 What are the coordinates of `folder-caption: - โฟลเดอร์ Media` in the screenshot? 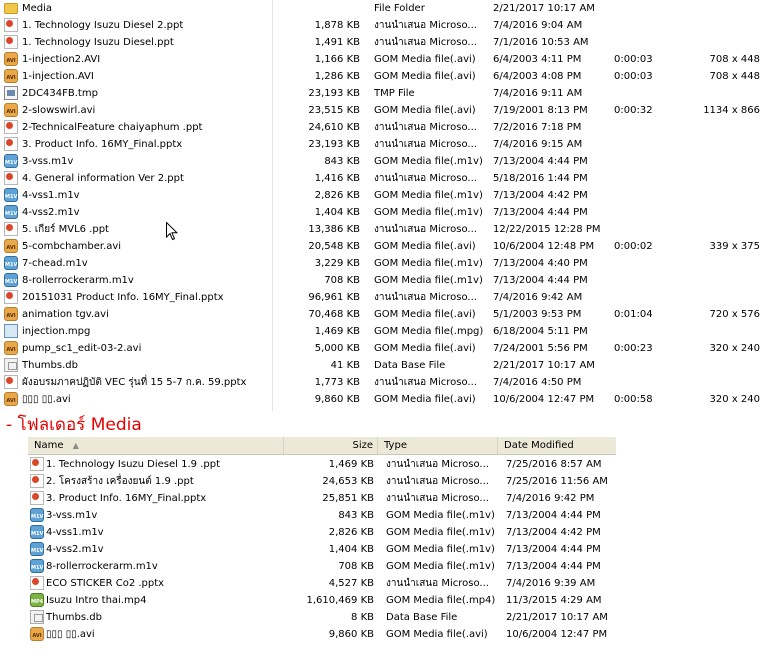 It's located at (74, 425).